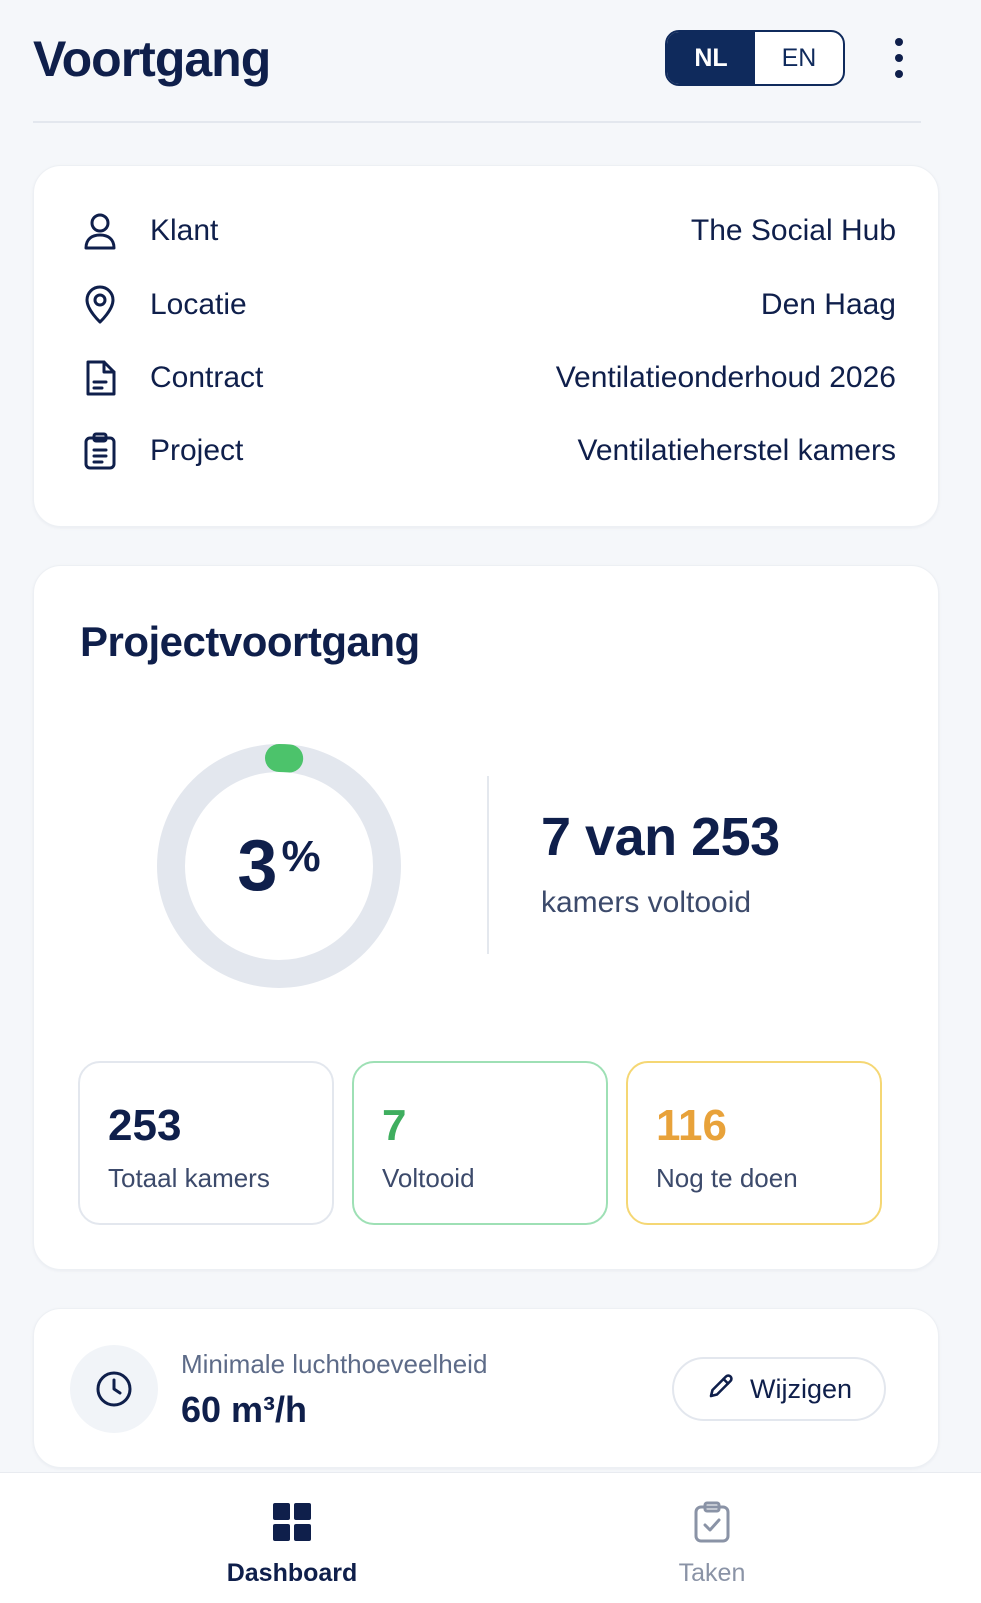 This screenshot has width=981, height=1603. I want to click on lang-option-en: EN, so click(799, 58).